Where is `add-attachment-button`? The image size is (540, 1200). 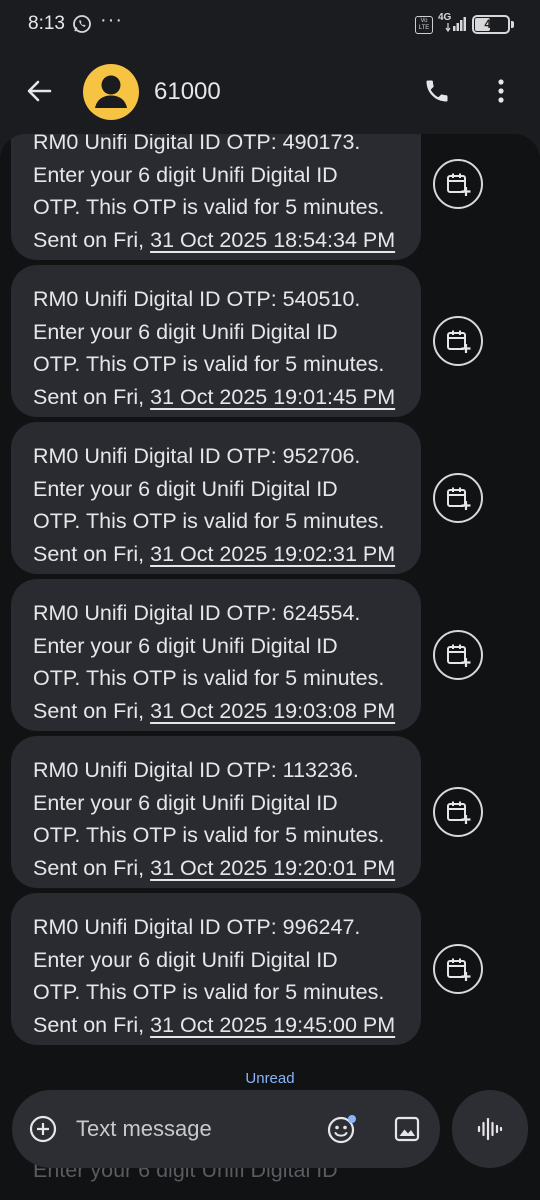
add-attachment-button is located at coordinates (43, 1129).